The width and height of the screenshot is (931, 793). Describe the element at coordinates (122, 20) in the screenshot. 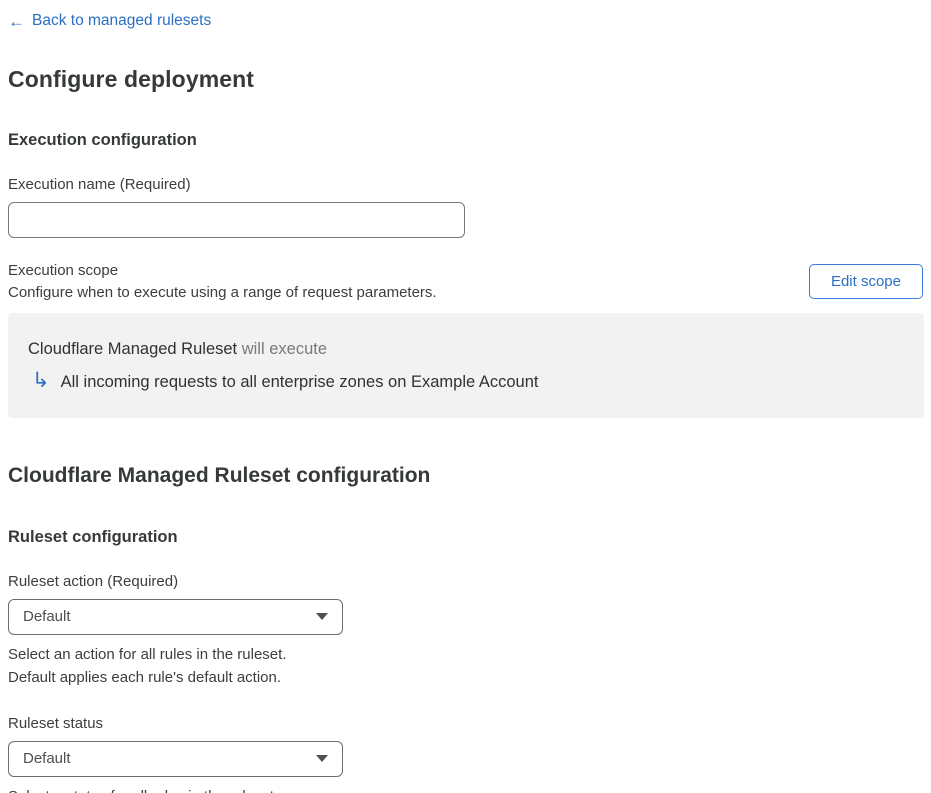

I see `back-link-label: Back to managed rulesets` at that location.